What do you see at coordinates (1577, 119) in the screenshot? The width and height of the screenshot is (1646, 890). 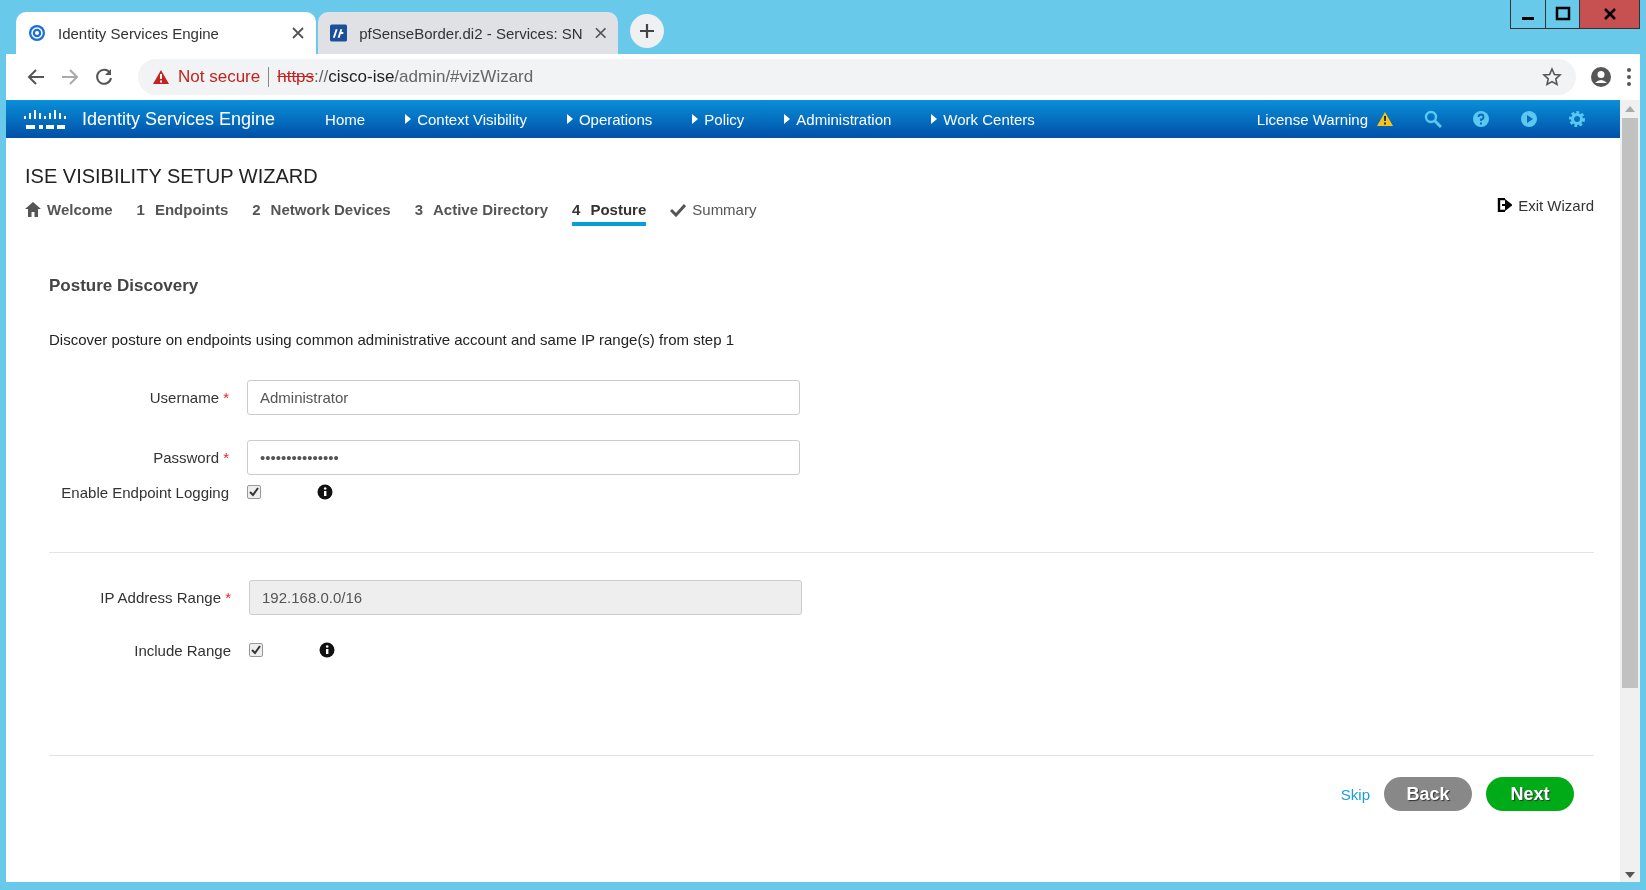 I see `settings-icon` at bounding box center [1577, 119].